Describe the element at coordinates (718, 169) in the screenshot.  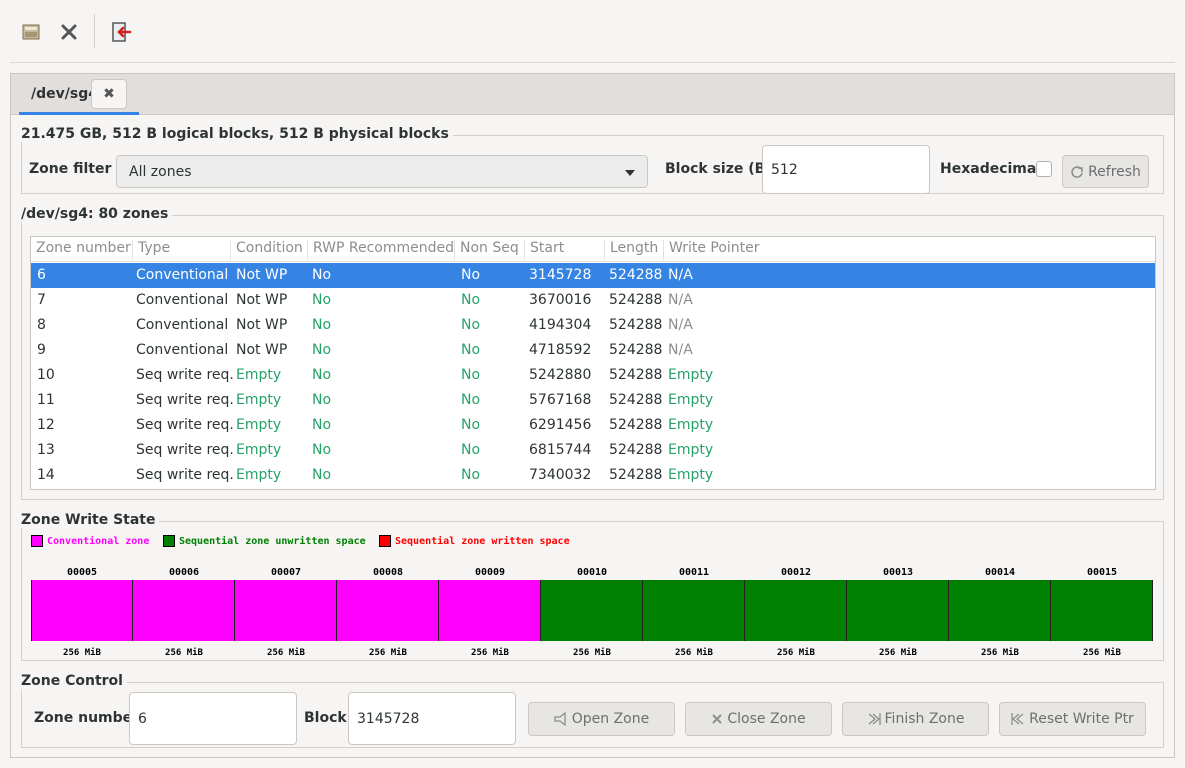
I see `block-size-label: Block size (B)` at that location.